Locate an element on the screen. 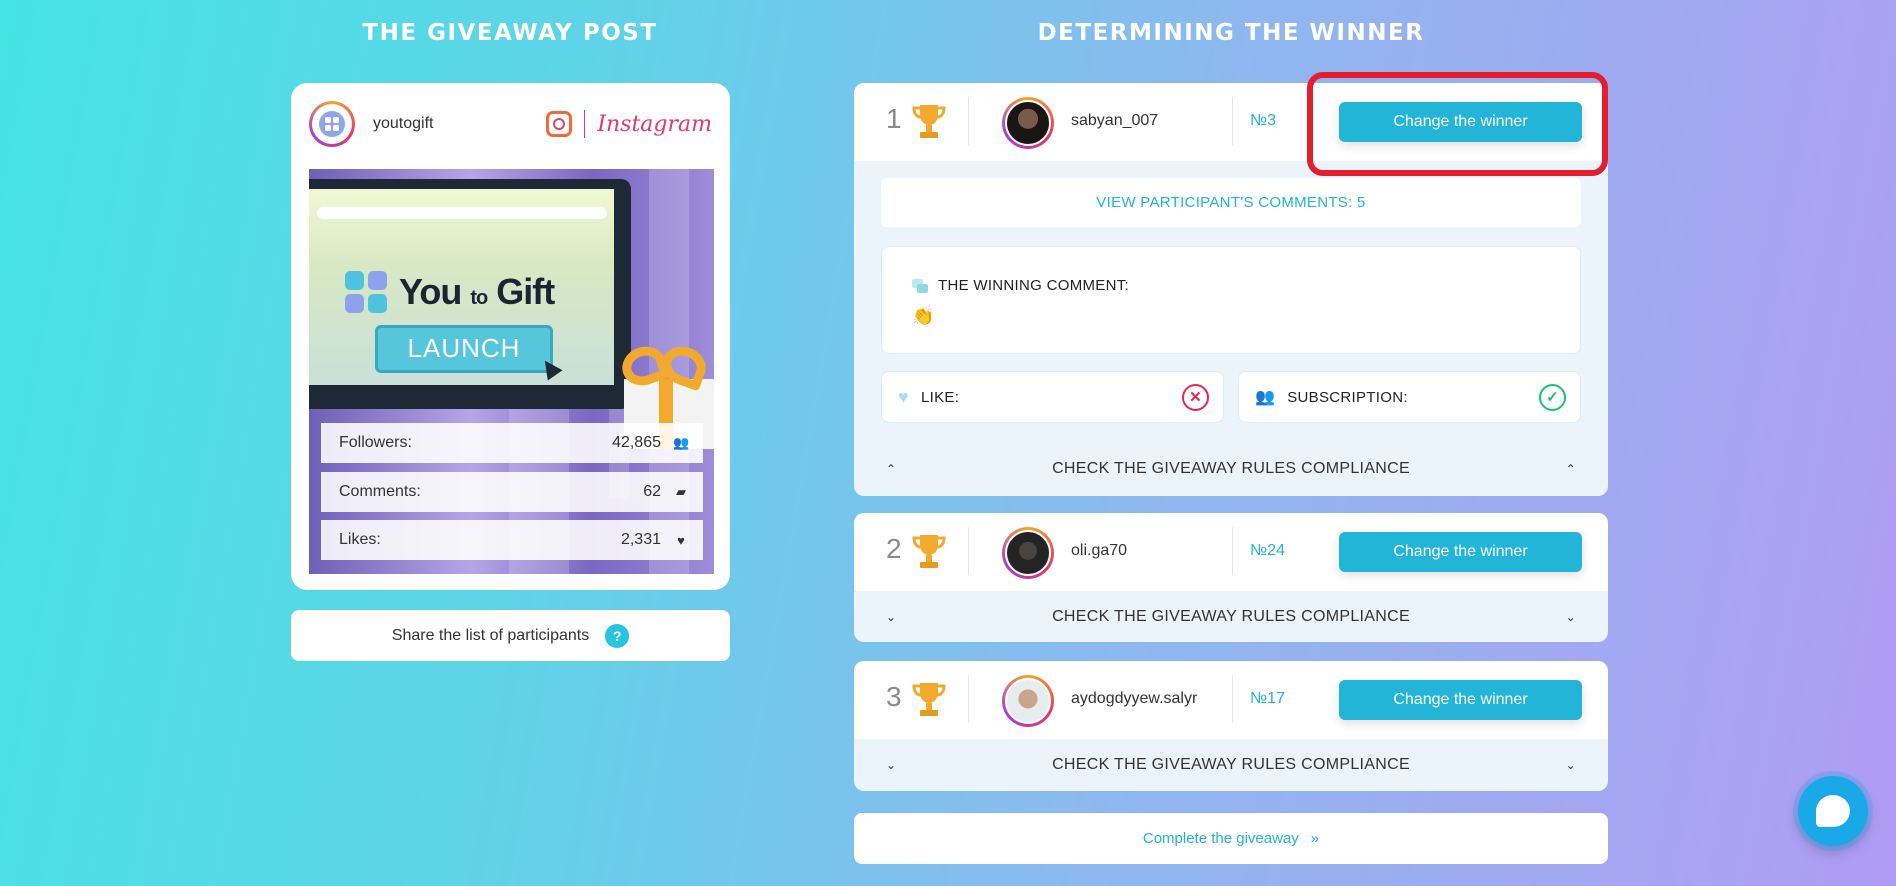 The width and height of the screenshot is (1896, 886). help-icon: ? is located at coordinates (617, 635).